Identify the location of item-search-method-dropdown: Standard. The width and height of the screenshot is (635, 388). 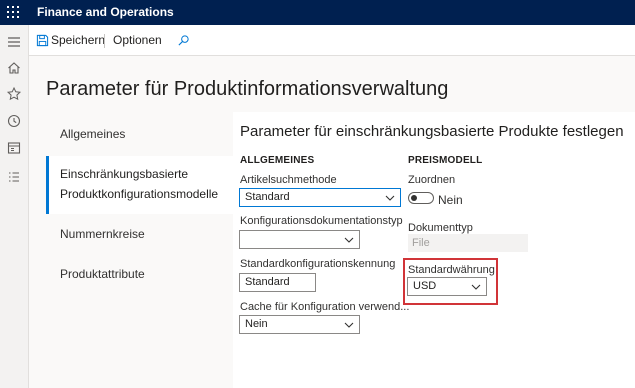
(320, 197).